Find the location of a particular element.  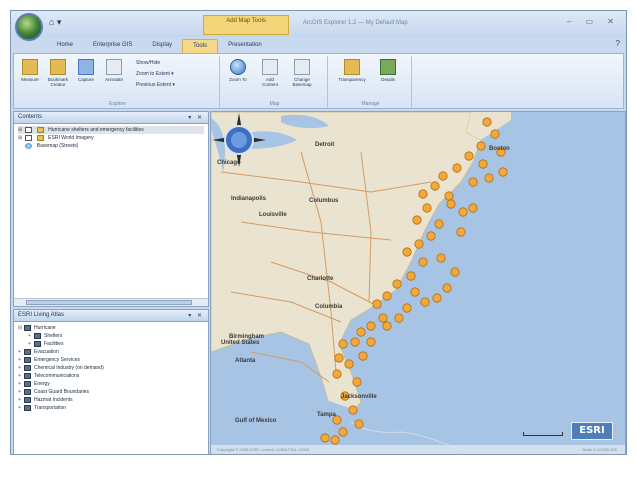

app-menu-button is located at coordinates (29, 27).